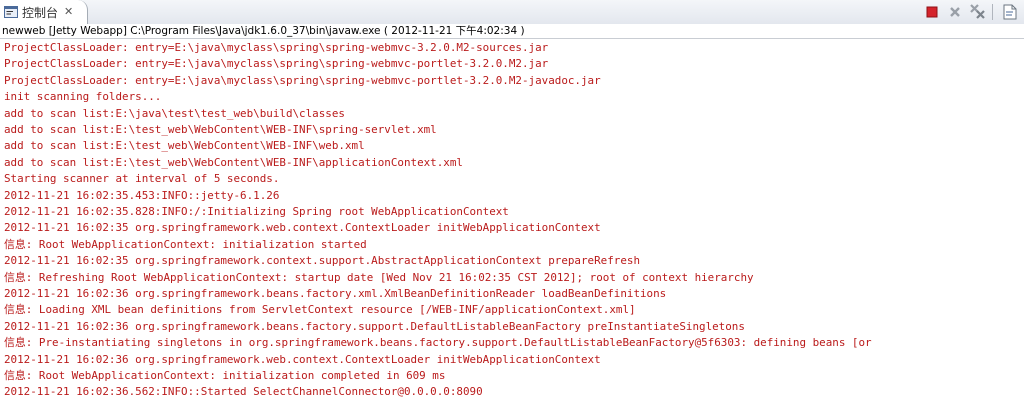 This screenshot has width=1024, height=417. I want to click on remove-launch-button, so click(955, 12).